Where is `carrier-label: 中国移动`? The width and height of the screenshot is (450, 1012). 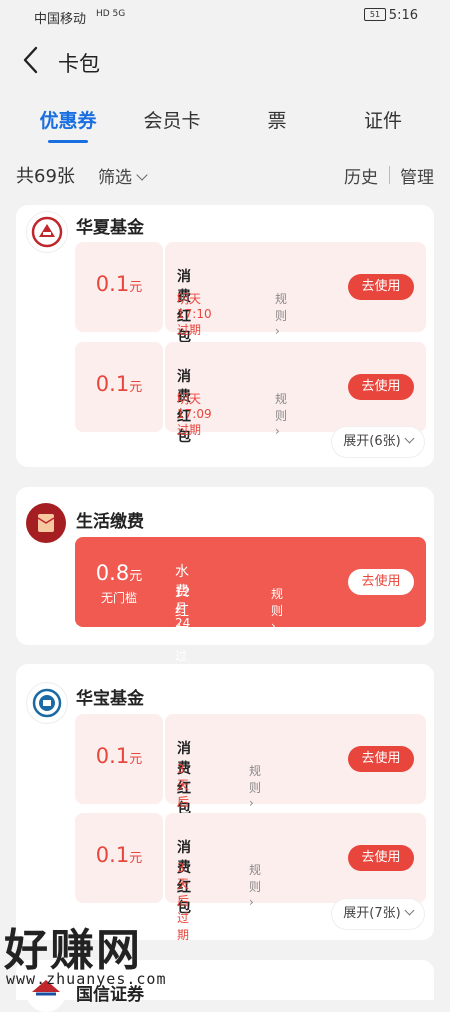
carrier-label: 中国移动 is located at coordinates (60, 19).